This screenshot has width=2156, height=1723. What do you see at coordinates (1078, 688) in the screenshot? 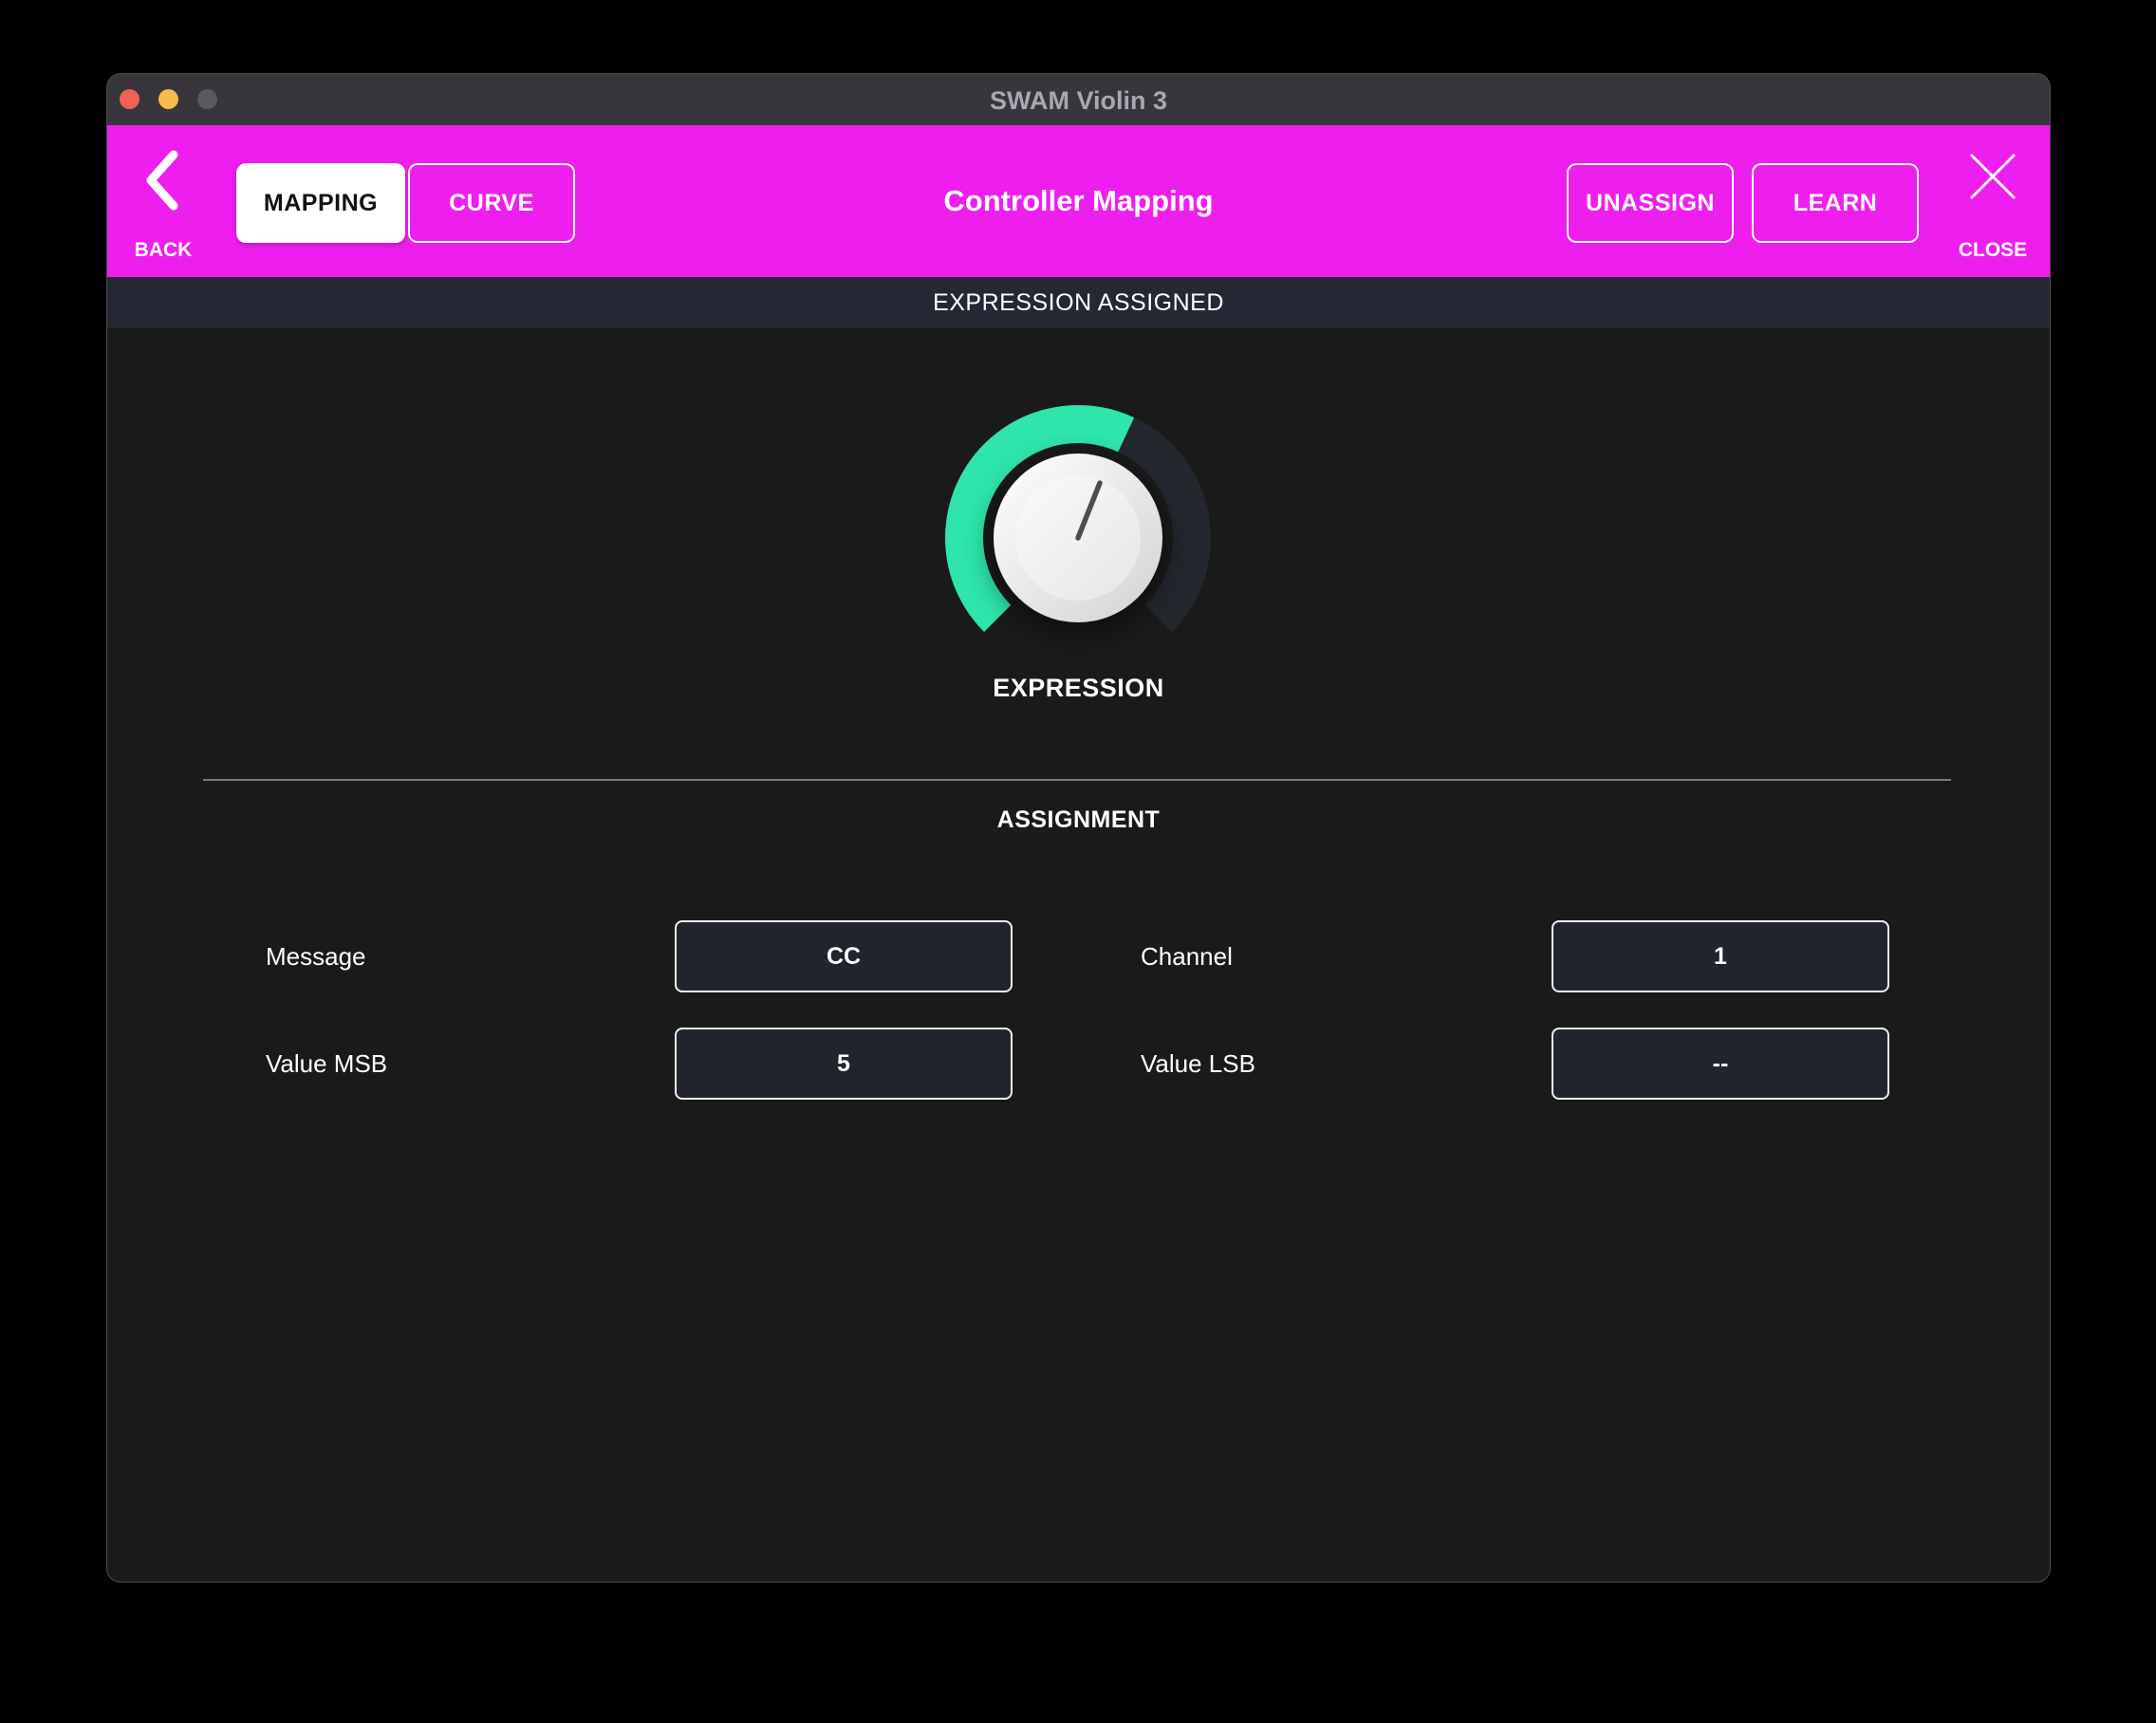
I see `knob-label: EXPRESSION` at bounding box center [1078, 688].